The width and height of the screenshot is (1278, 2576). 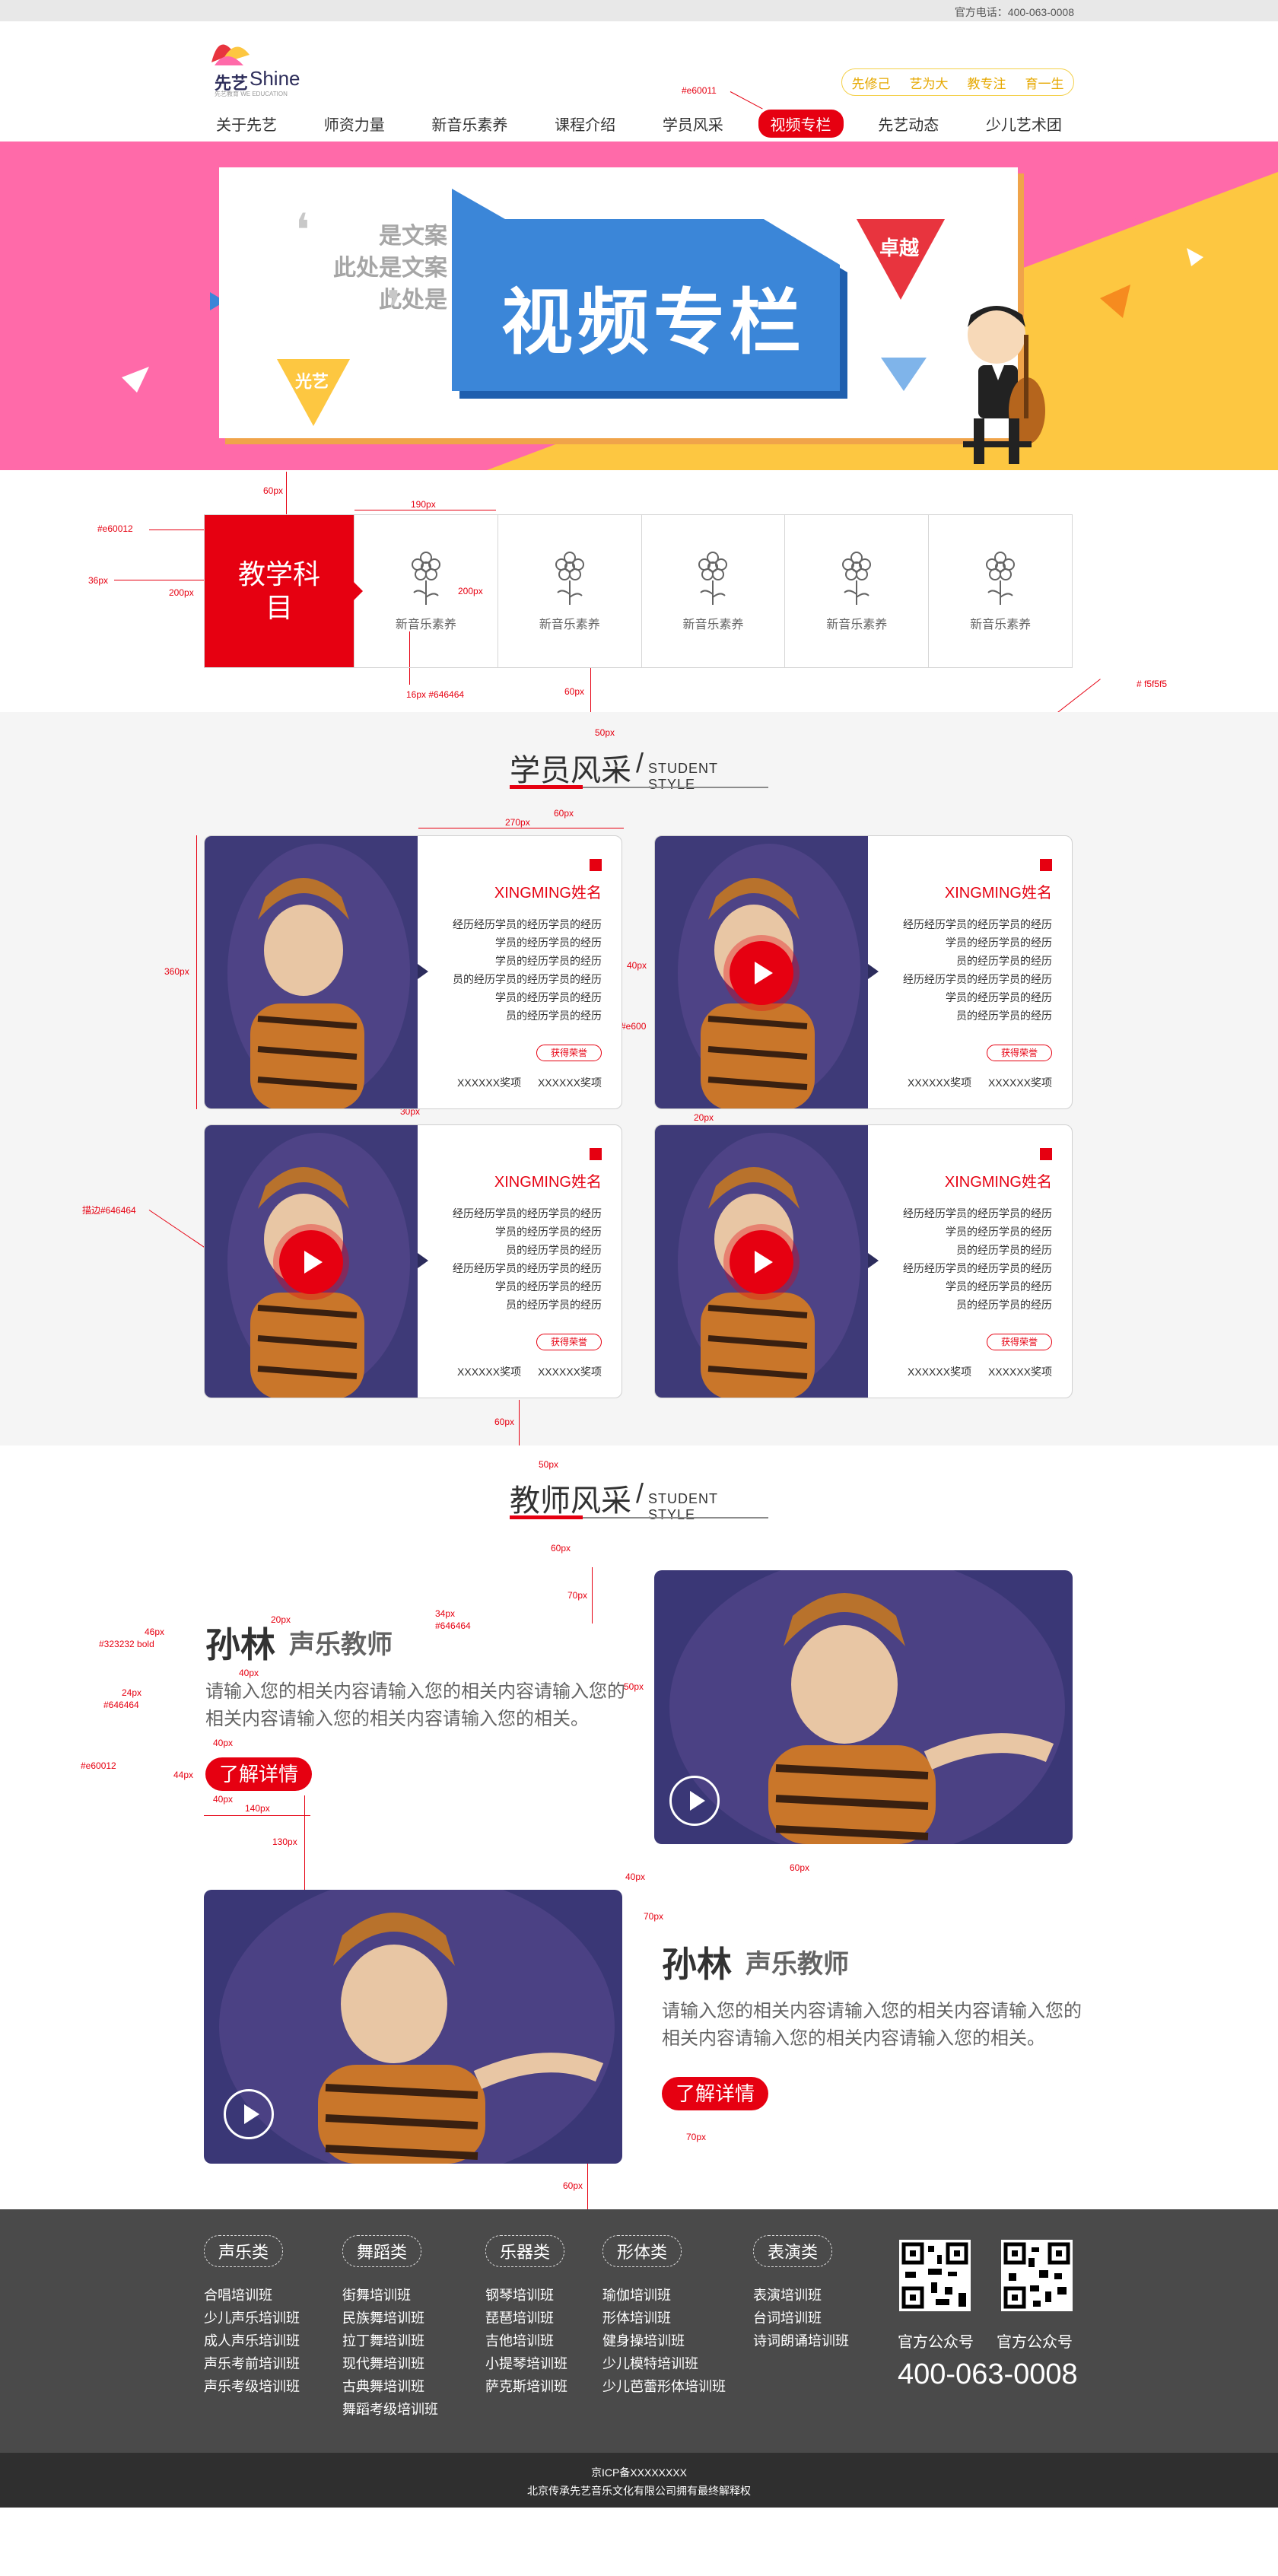 I want to click on footer-link: 瑜伽培训班, so click(x=664, y=2295).